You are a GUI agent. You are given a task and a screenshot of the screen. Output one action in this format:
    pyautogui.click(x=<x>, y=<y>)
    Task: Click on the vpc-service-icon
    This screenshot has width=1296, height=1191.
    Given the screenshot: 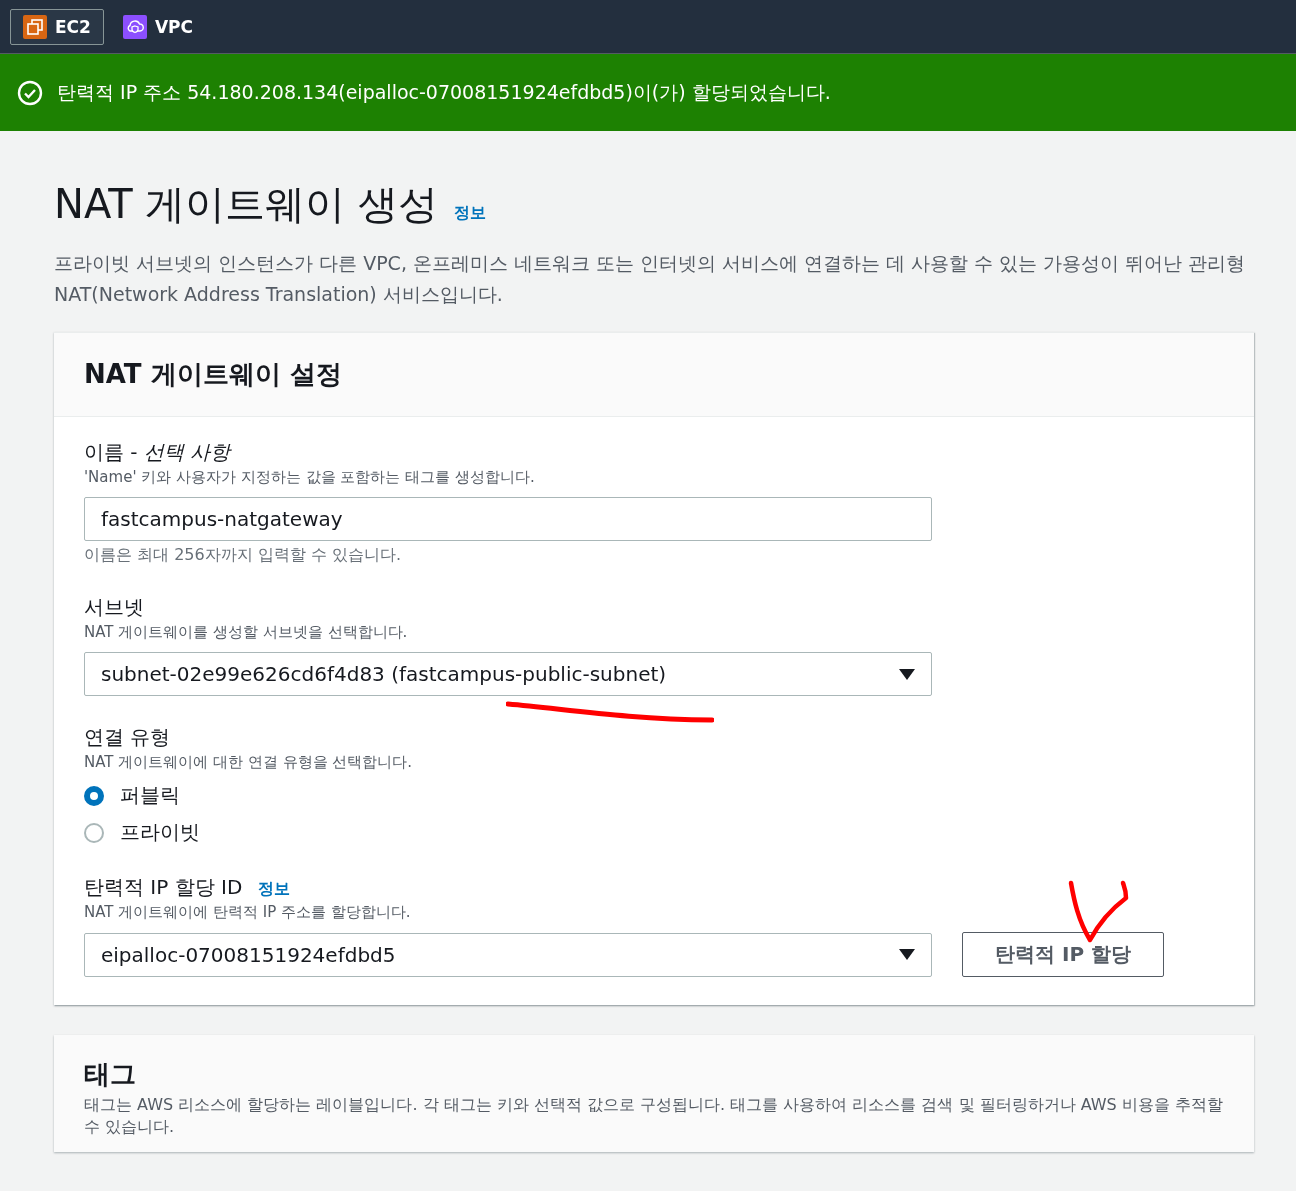 What is the action you would take?
    pyautogui.click(x=134, y=26)
    